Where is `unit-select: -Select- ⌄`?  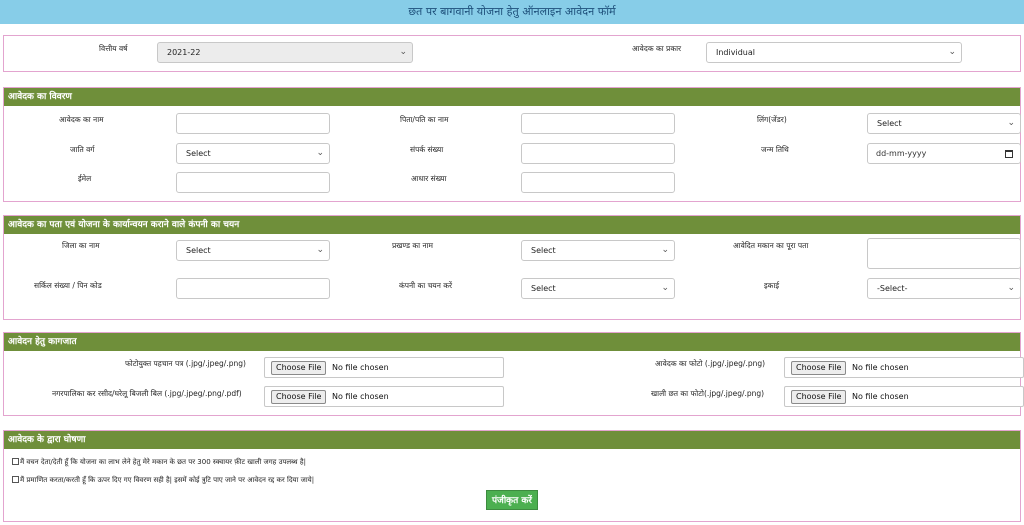 unit-select: -Select- ⌄ is located at coordinates (944, 288).